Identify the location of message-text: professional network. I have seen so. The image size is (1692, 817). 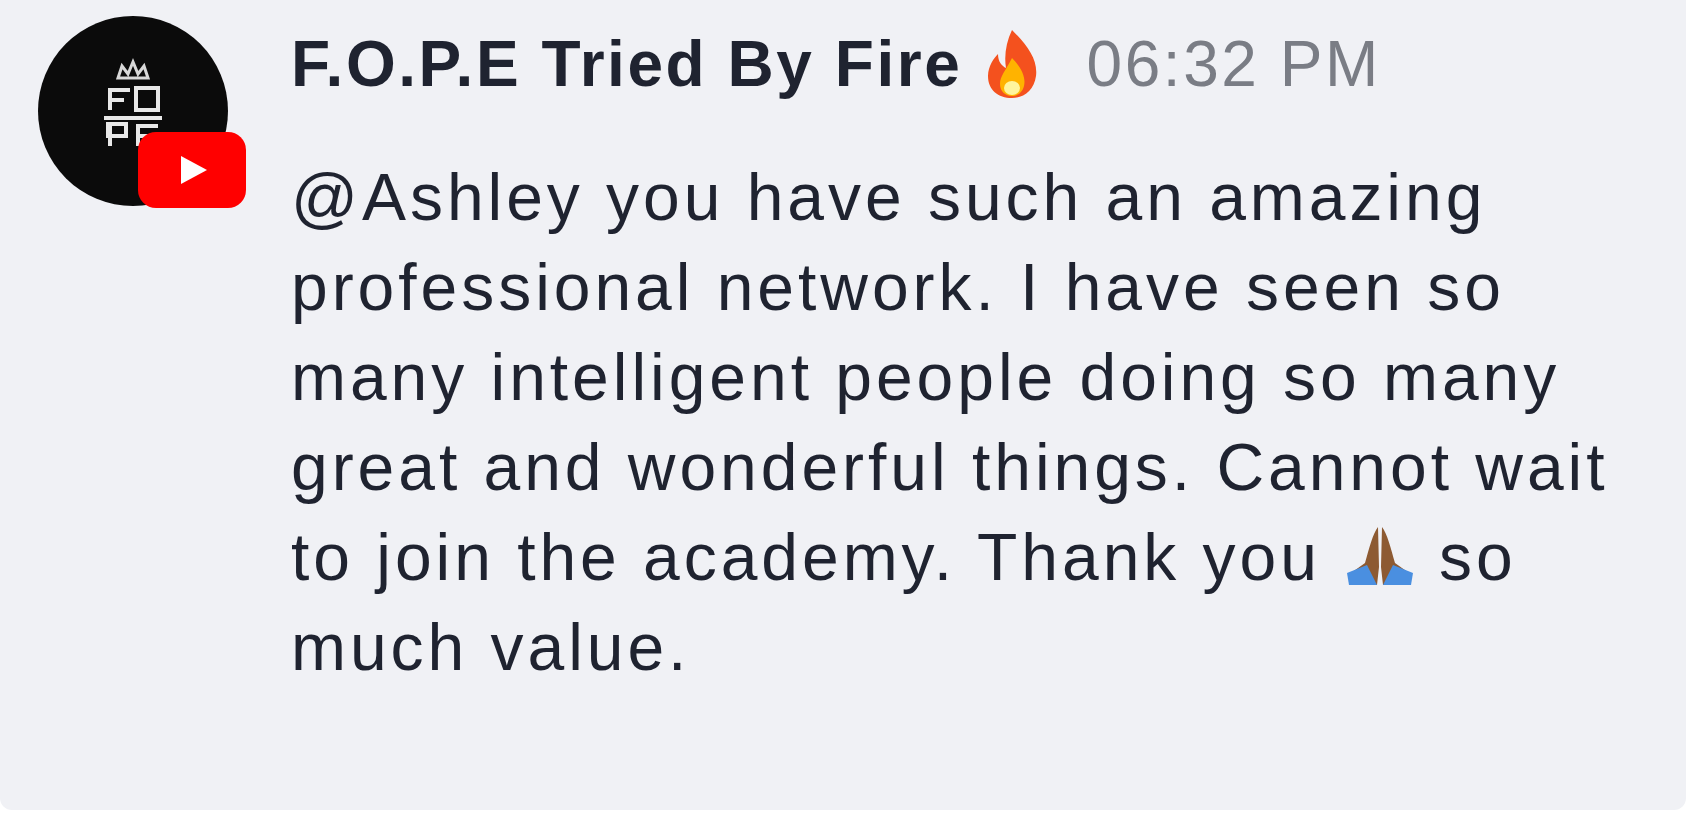
(898, 287).